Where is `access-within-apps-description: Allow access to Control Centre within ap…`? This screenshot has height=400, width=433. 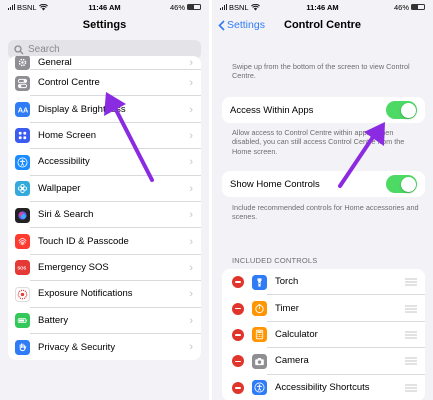 access-within-apps-description: Allow access to Control Centre within ap… is located at coordinates (318, 142).